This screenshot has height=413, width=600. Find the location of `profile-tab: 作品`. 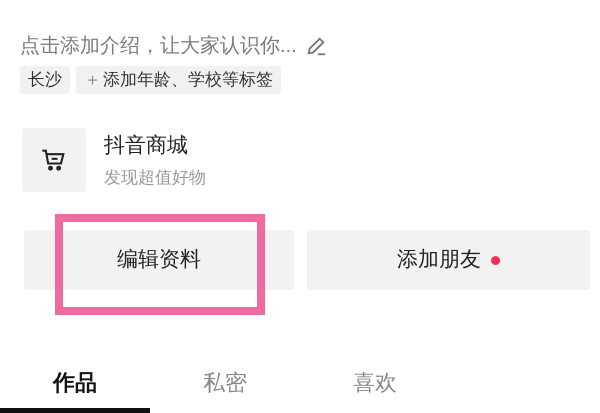

profile-tab: 作品 is located at coordinates (75, 380).